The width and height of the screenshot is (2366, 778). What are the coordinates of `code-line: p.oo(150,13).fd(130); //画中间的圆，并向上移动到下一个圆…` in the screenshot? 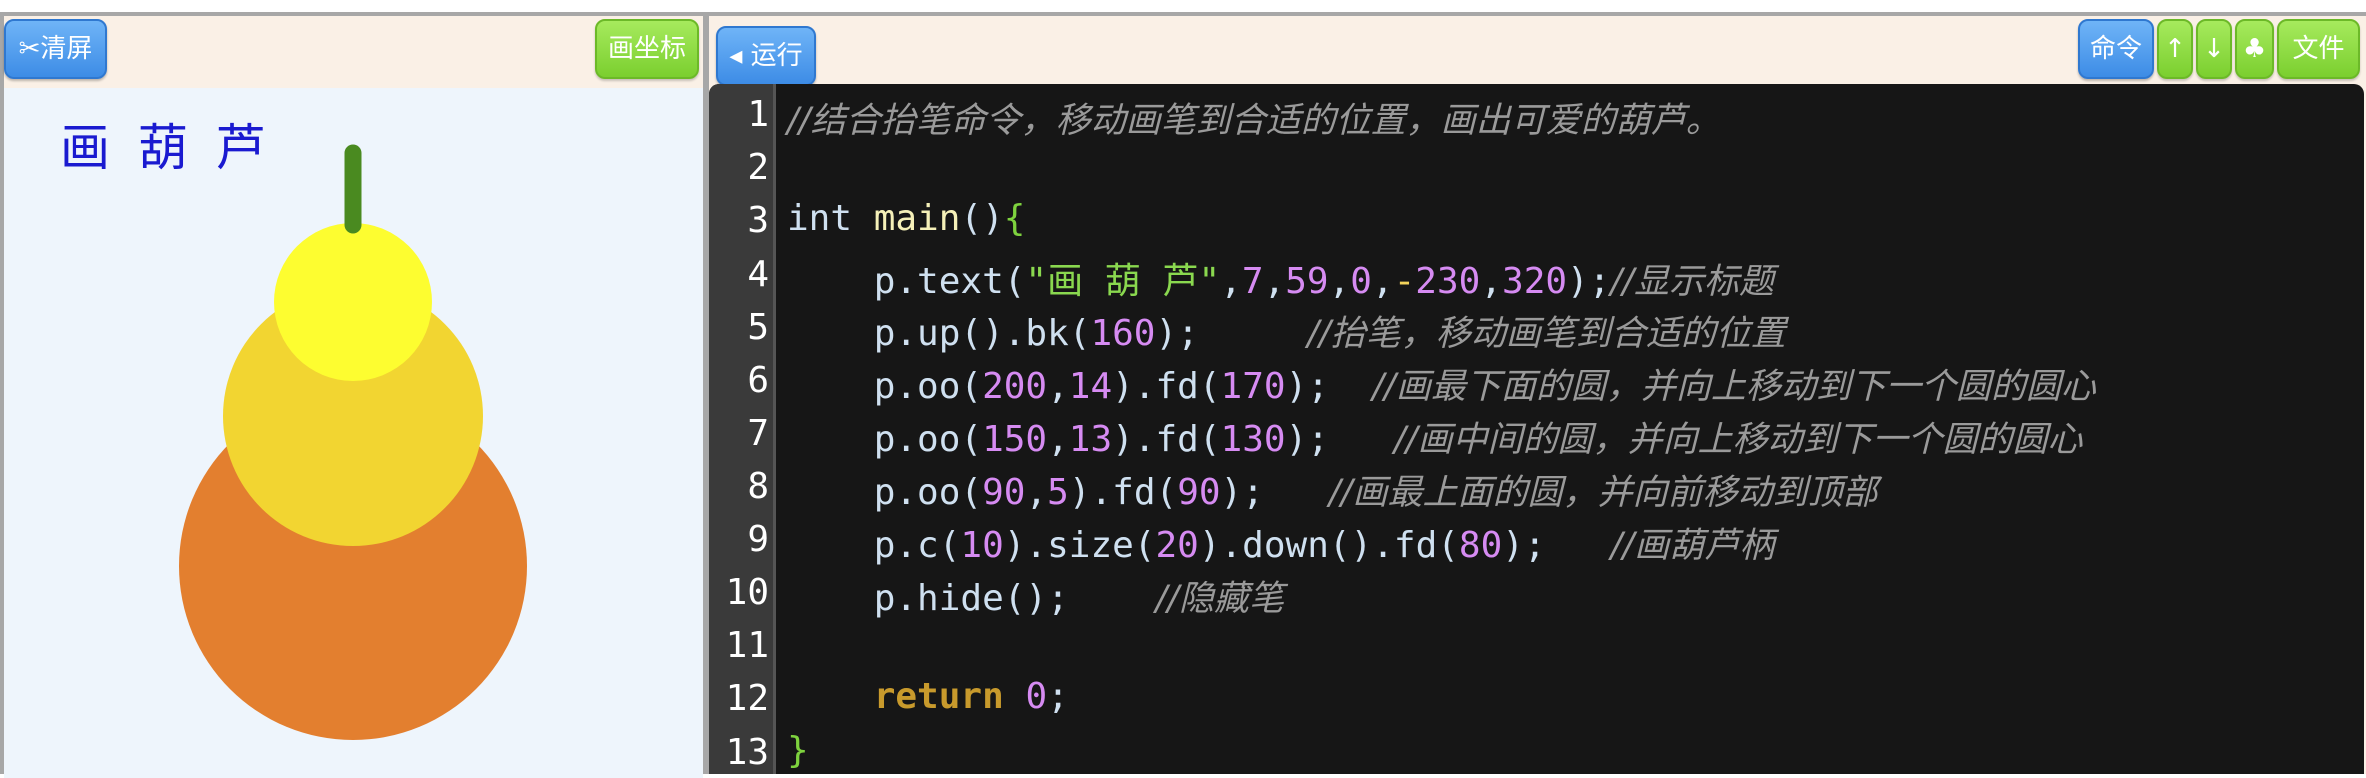 It's located at (1435, 436).